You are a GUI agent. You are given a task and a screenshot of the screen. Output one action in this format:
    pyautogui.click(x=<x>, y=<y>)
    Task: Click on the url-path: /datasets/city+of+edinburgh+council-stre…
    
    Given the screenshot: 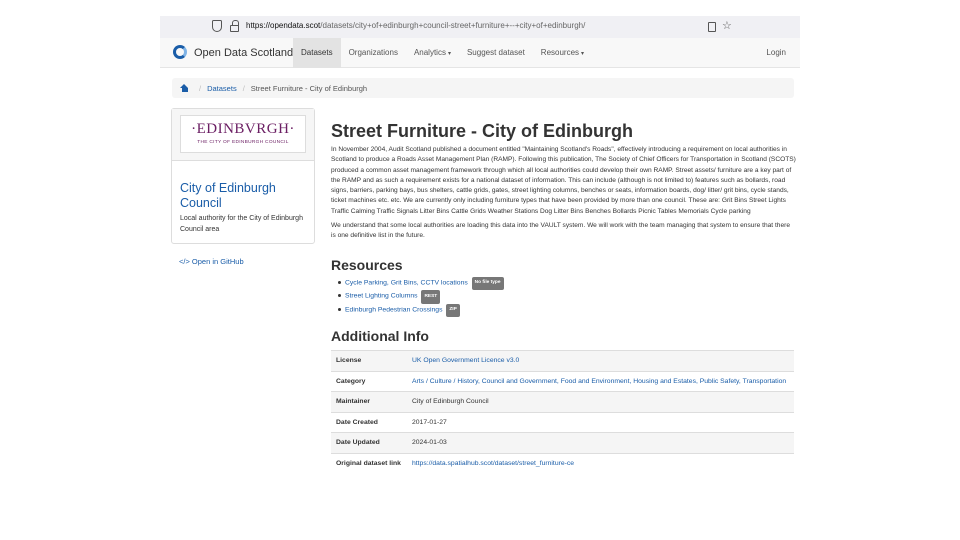 What is the action you would take?
    pyautogui.click(x=453, y=25)
    